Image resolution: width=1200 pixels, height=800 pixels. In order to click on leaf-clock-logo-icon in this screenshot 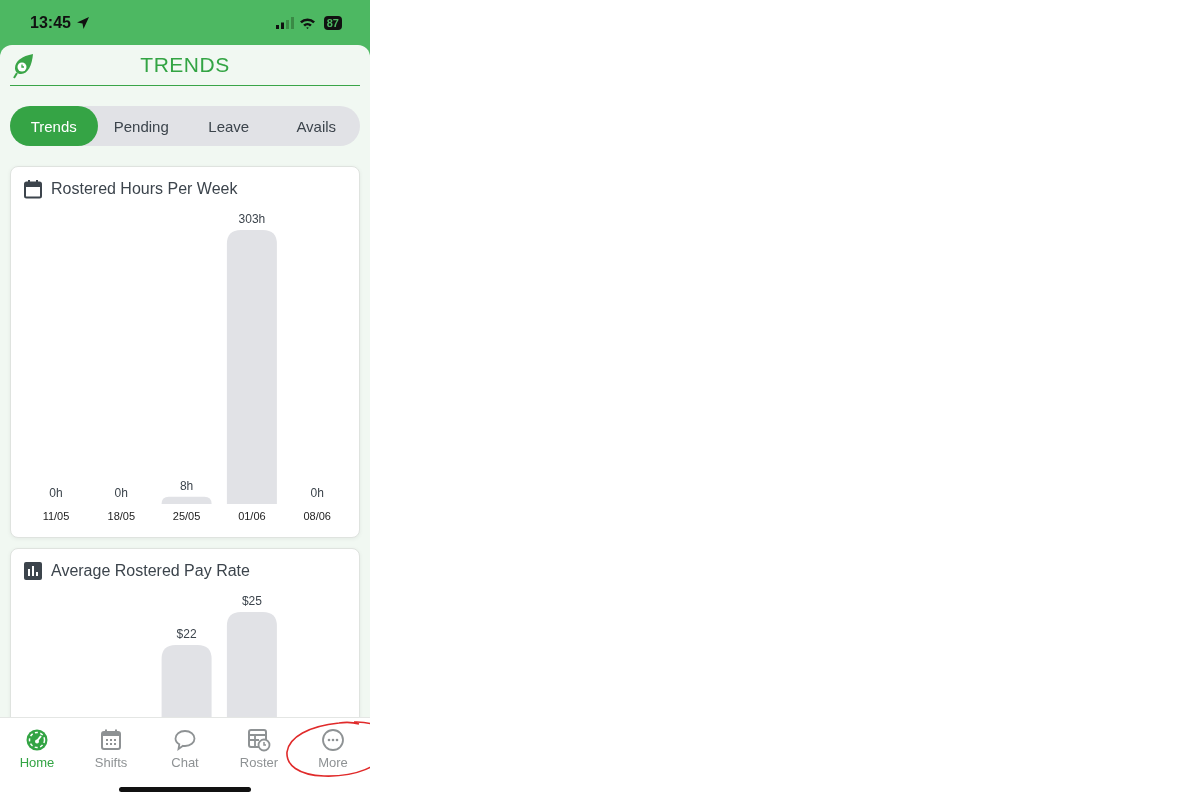, I will do `click(23, 66)`.